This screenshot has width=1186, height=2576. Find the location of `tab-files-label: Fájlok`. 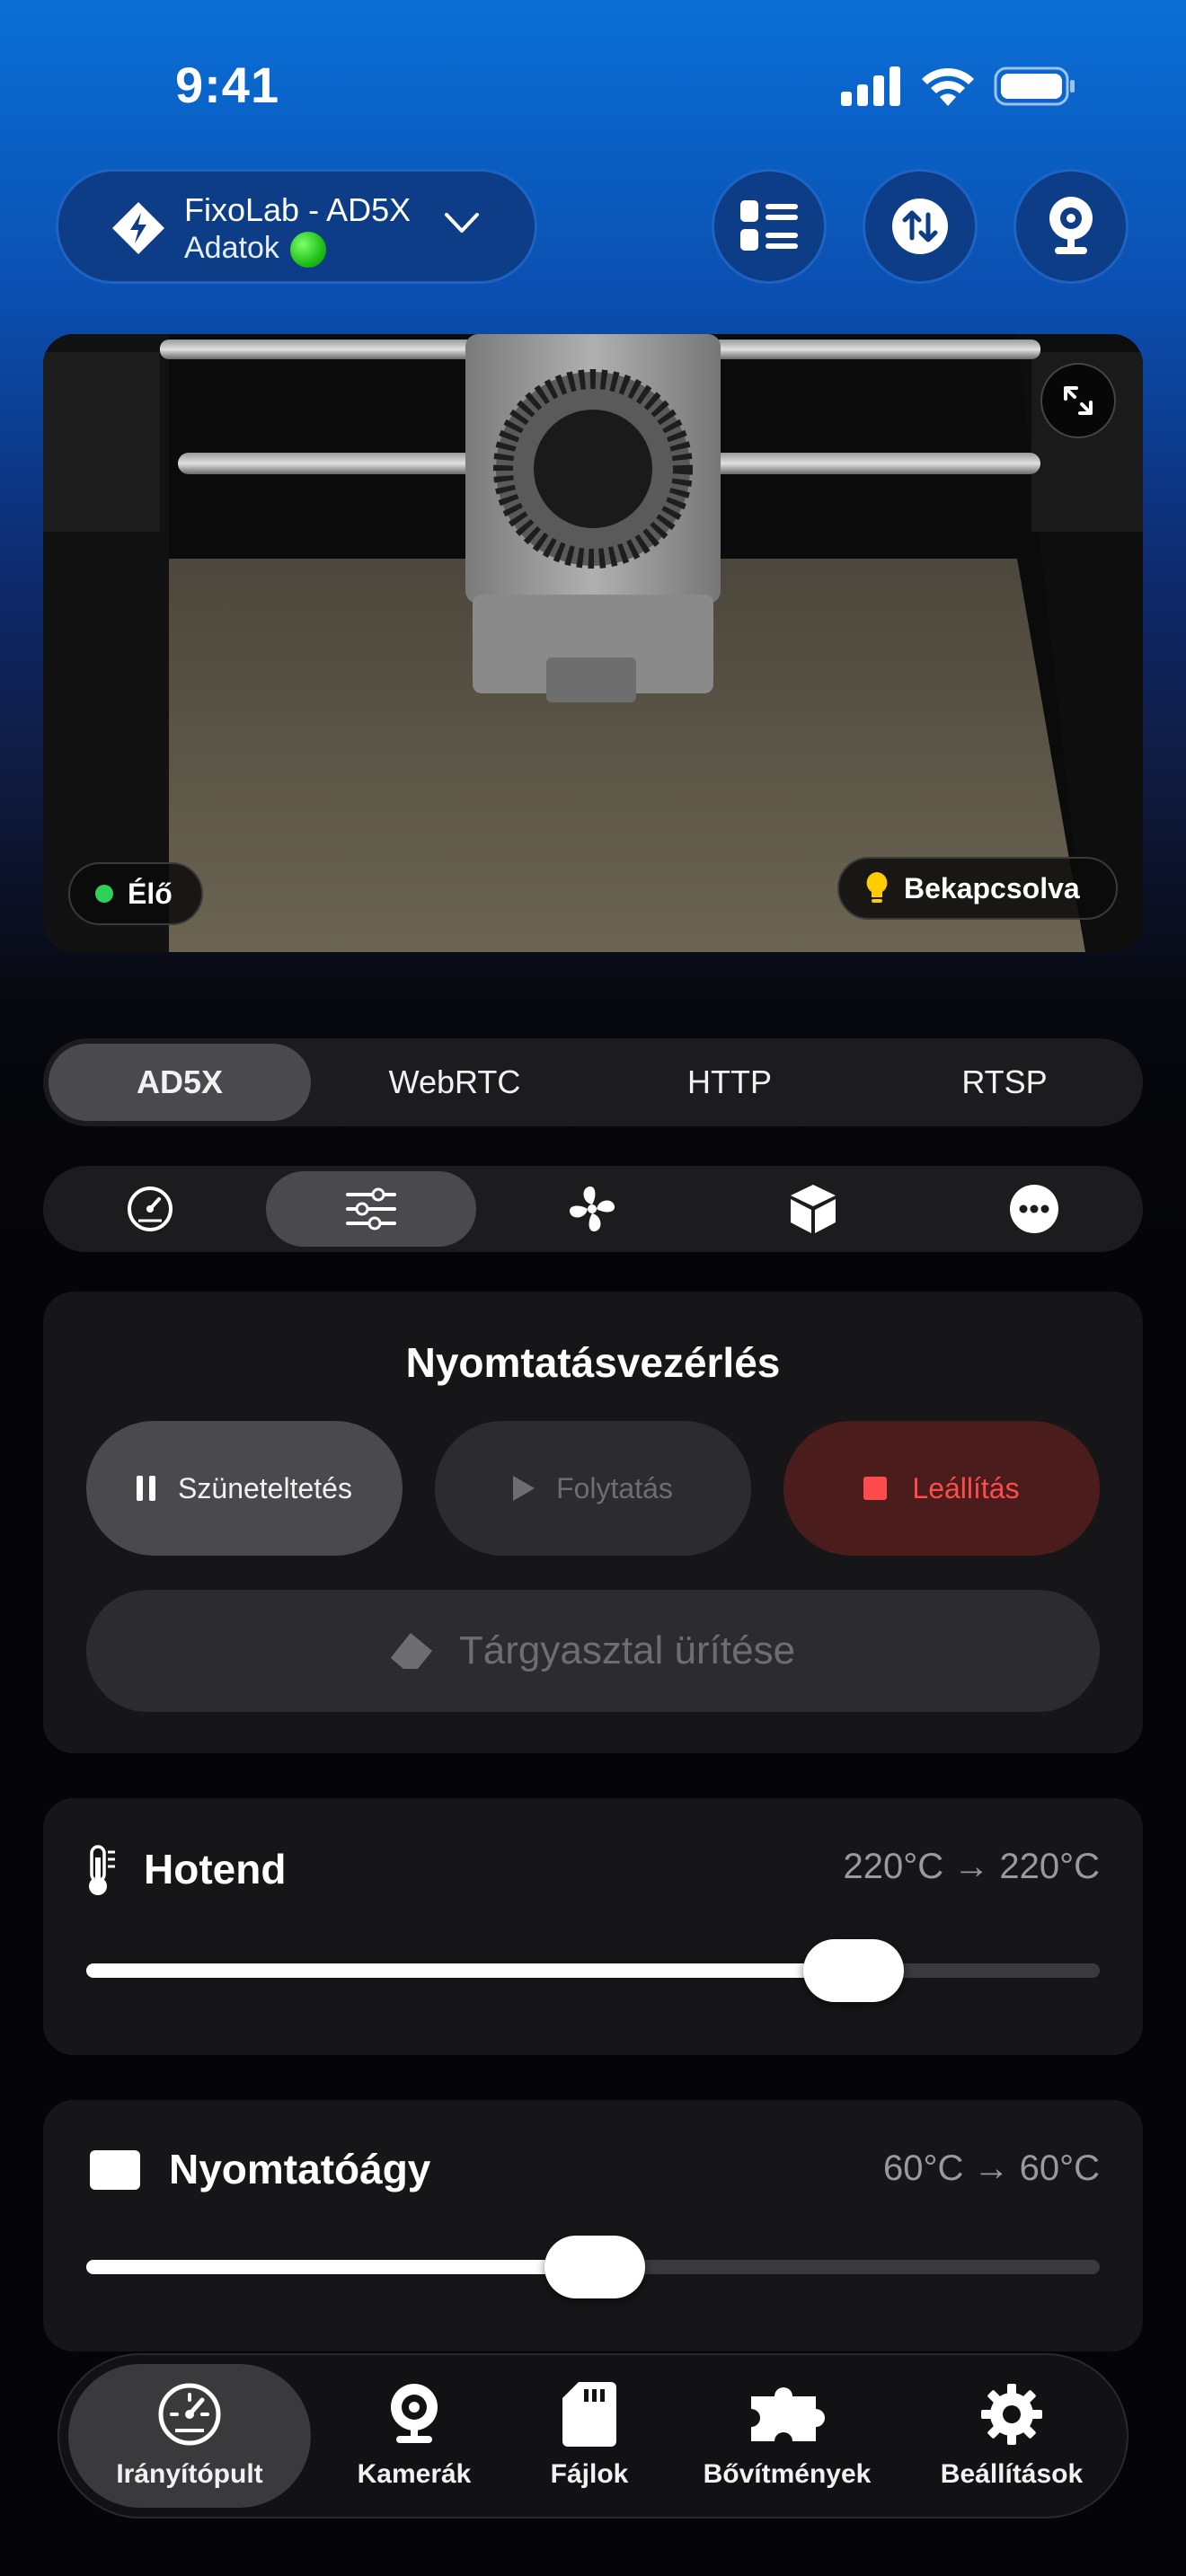

tab-files-label: Fájlok is located at coordinates (589, 2474).